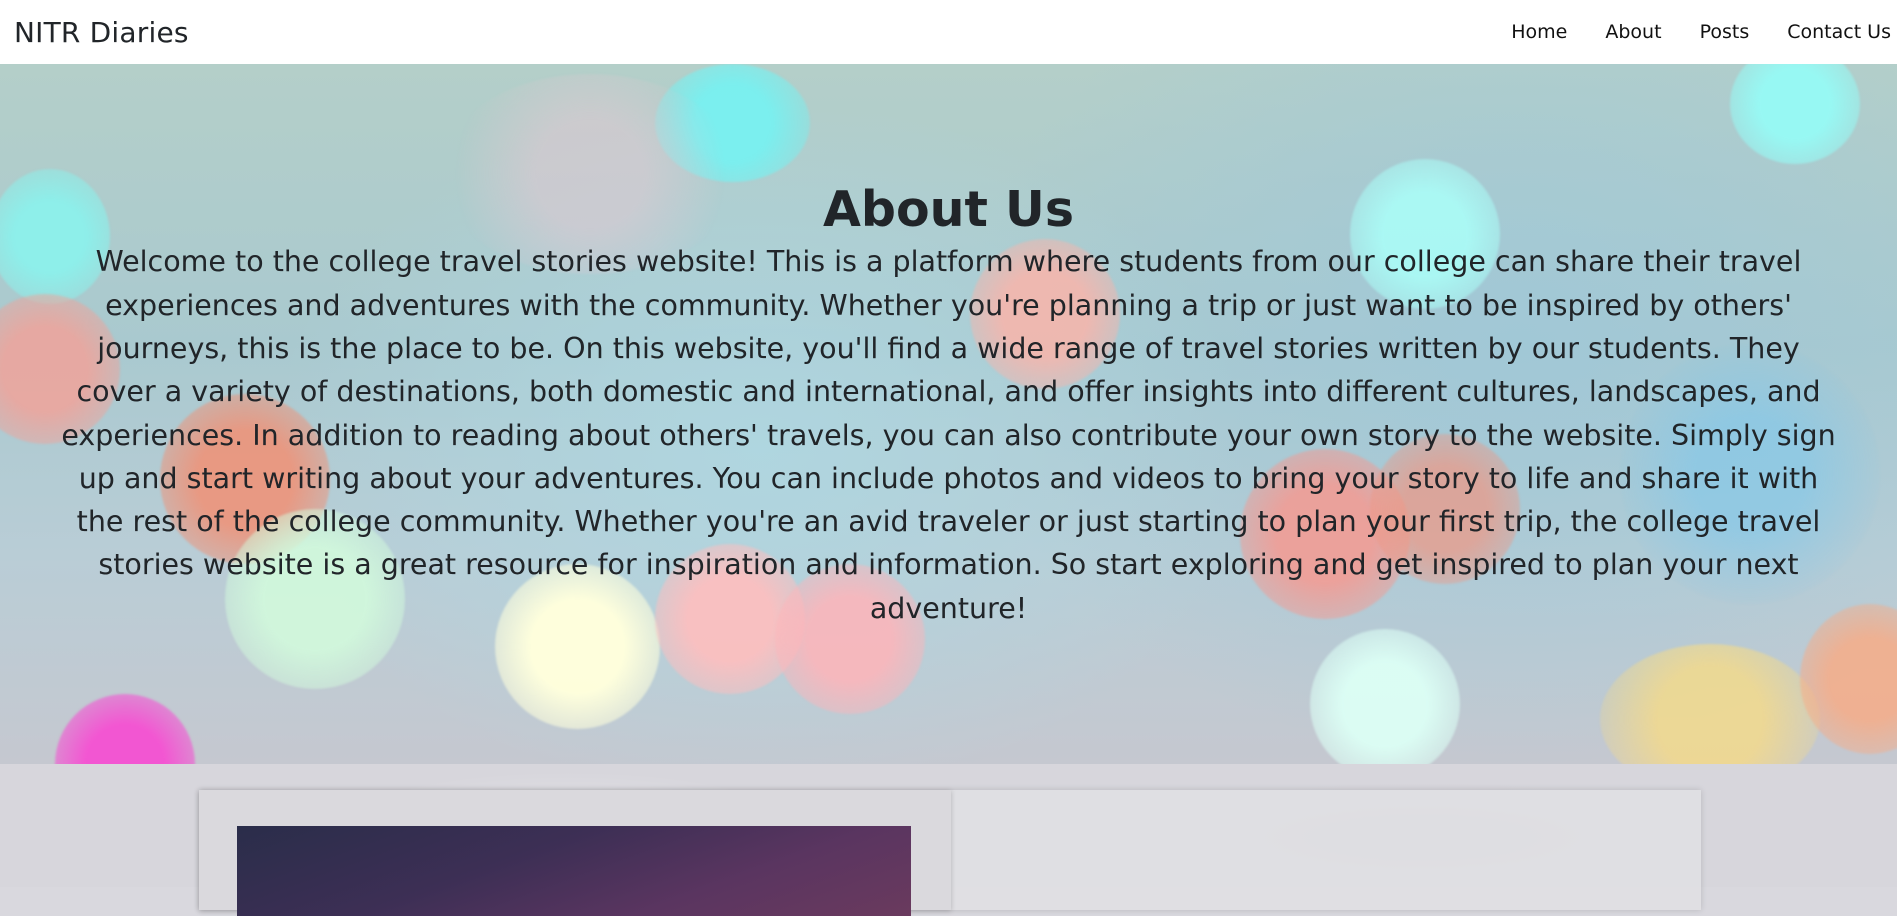  Describe the element at coordinates (948, 209) in the screenshot. I see `page-title: About Us` at that location.